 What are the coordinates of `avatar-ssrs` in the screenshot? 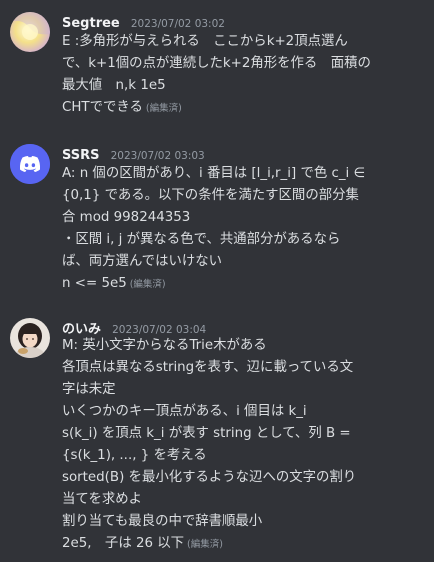 It's located at (30, 164).